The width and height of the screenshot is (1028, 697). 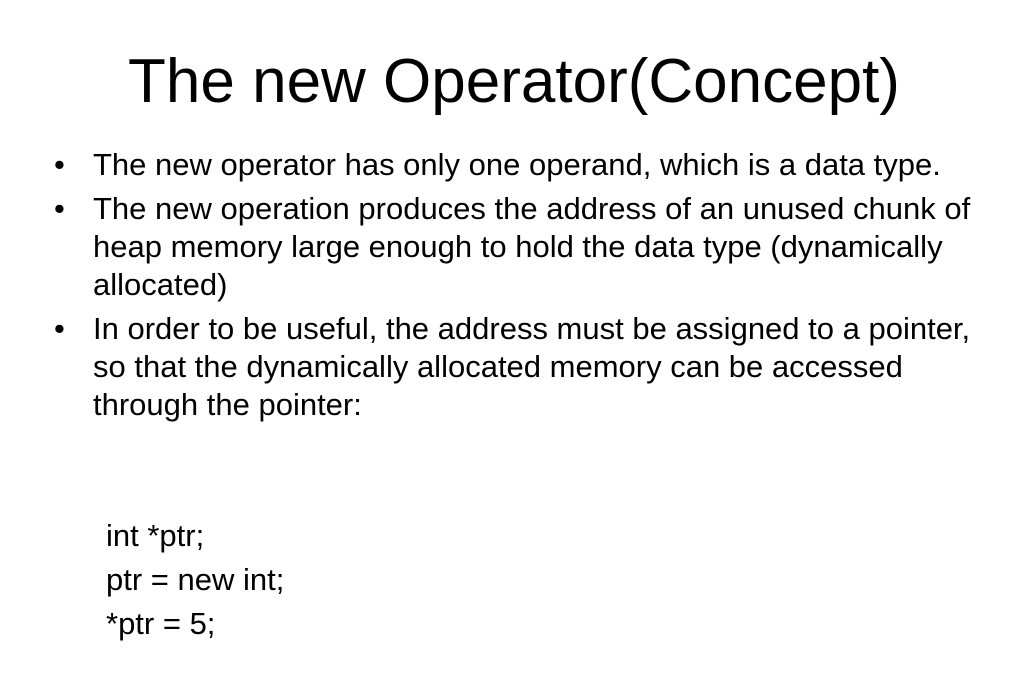 I want to click on code-line: int *ptr;, so click(x=155, y=535).